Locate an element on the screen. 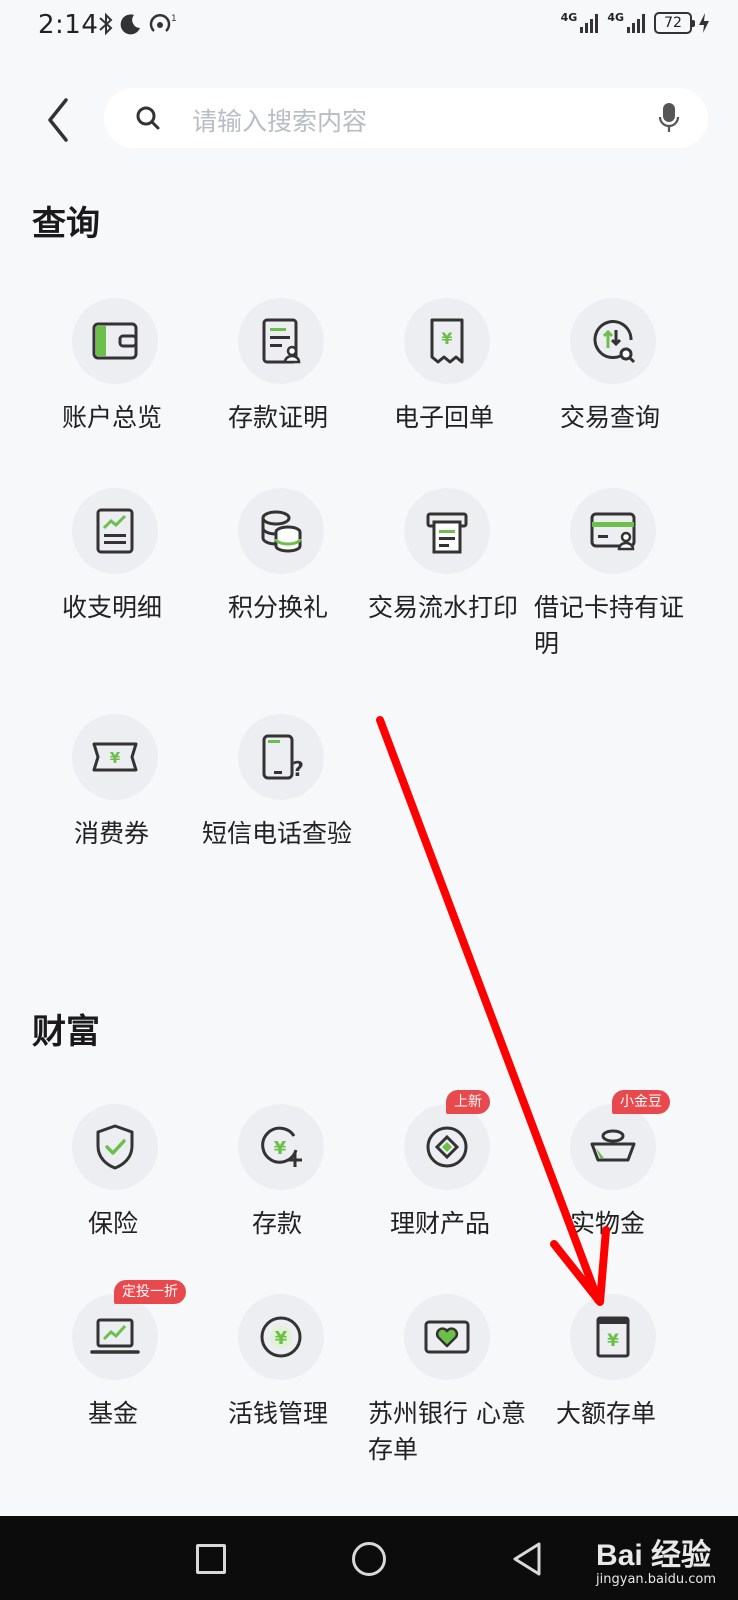  chevron-left-icon is located at coordinates (58, 120).